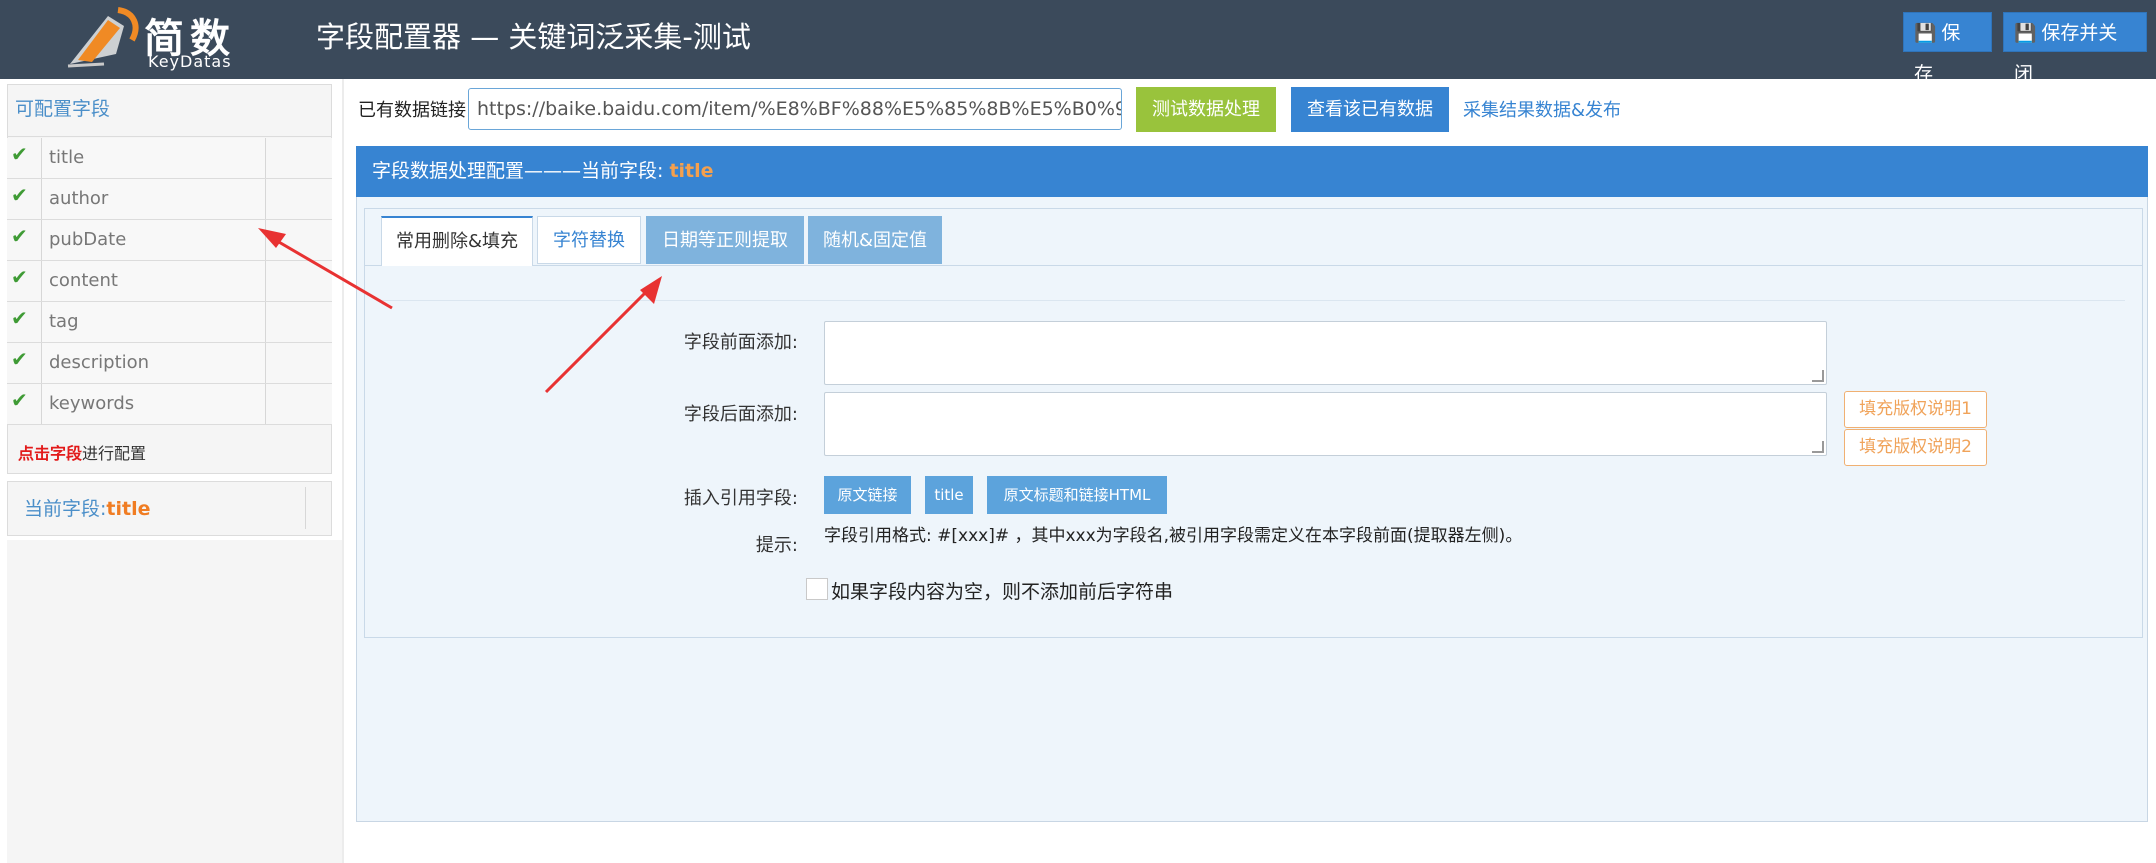 The image size is (2156, 863). Describe the element at coordinates (740, 498) in the screenshot. I see `insert-reference-label: 插入引用字段:` at that location.